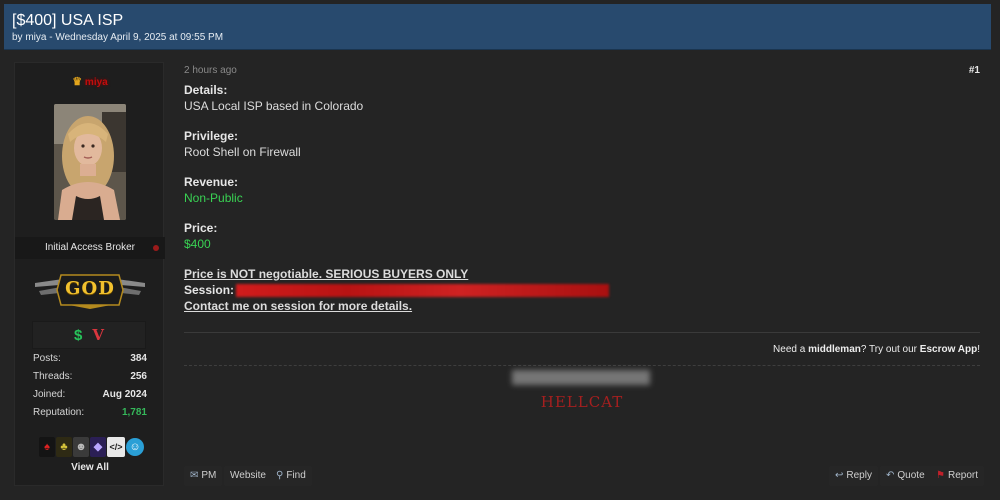  I want to click on website-label: Website, so click(248, 475).